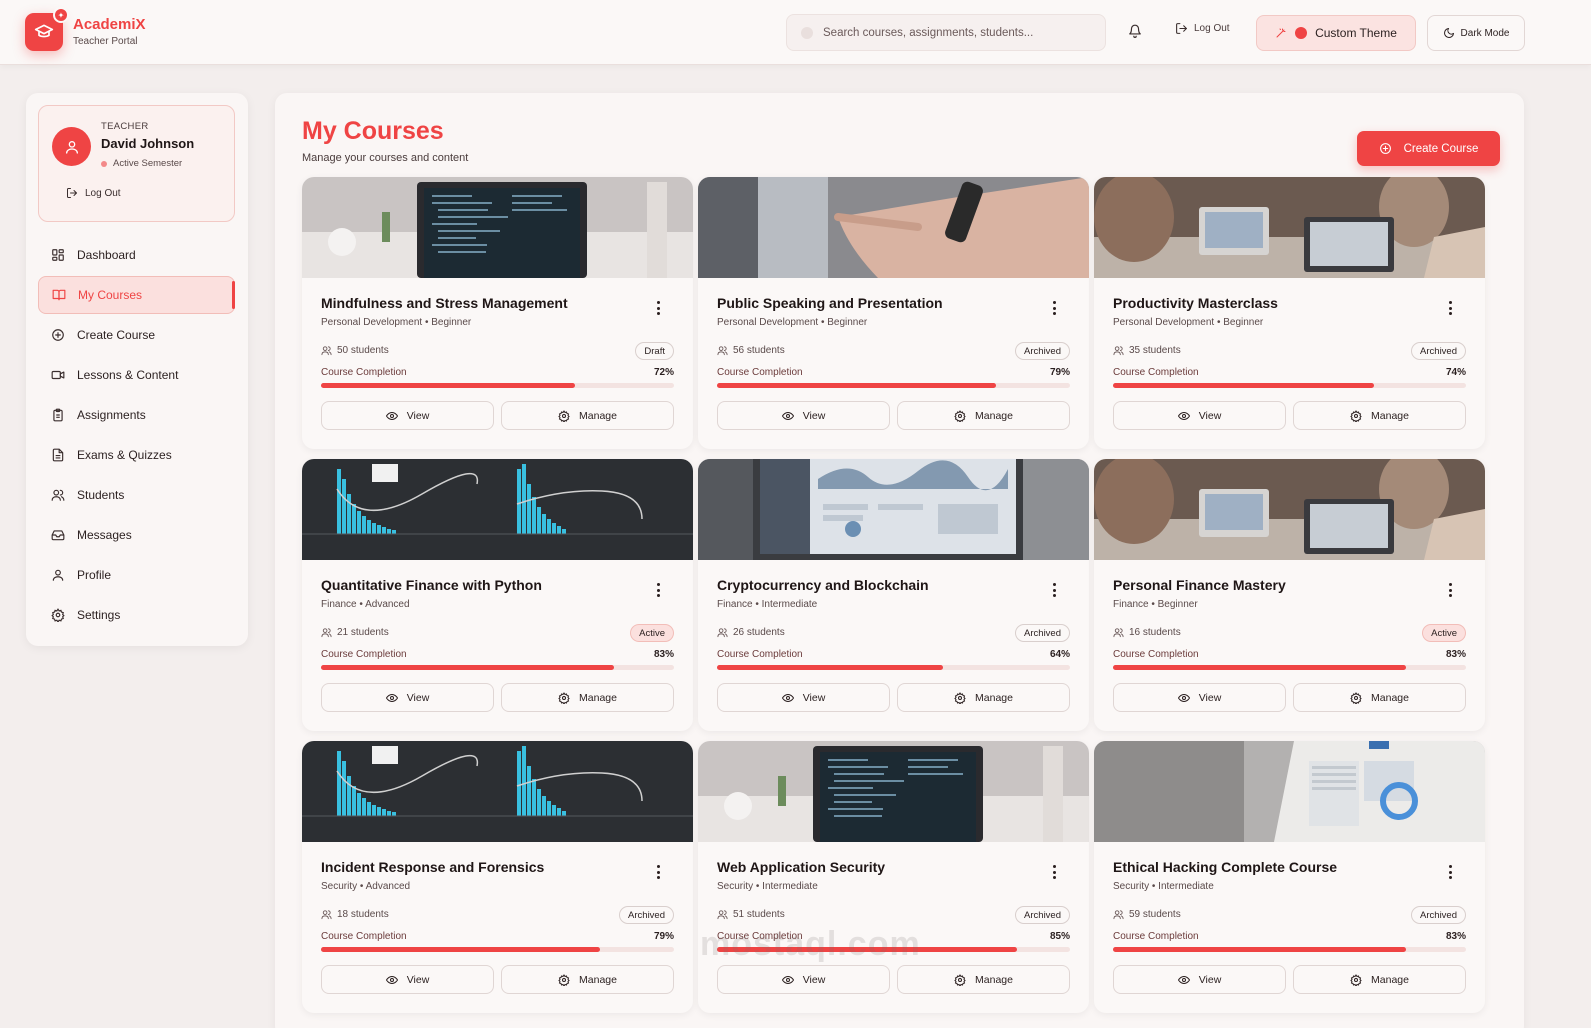 The height and width of the screenshot is (1028, 1591). What do you see at coordinates (759, 350) in the screenshot?
I see `student-count-label: 56 students` at bounding box center [759, 350].